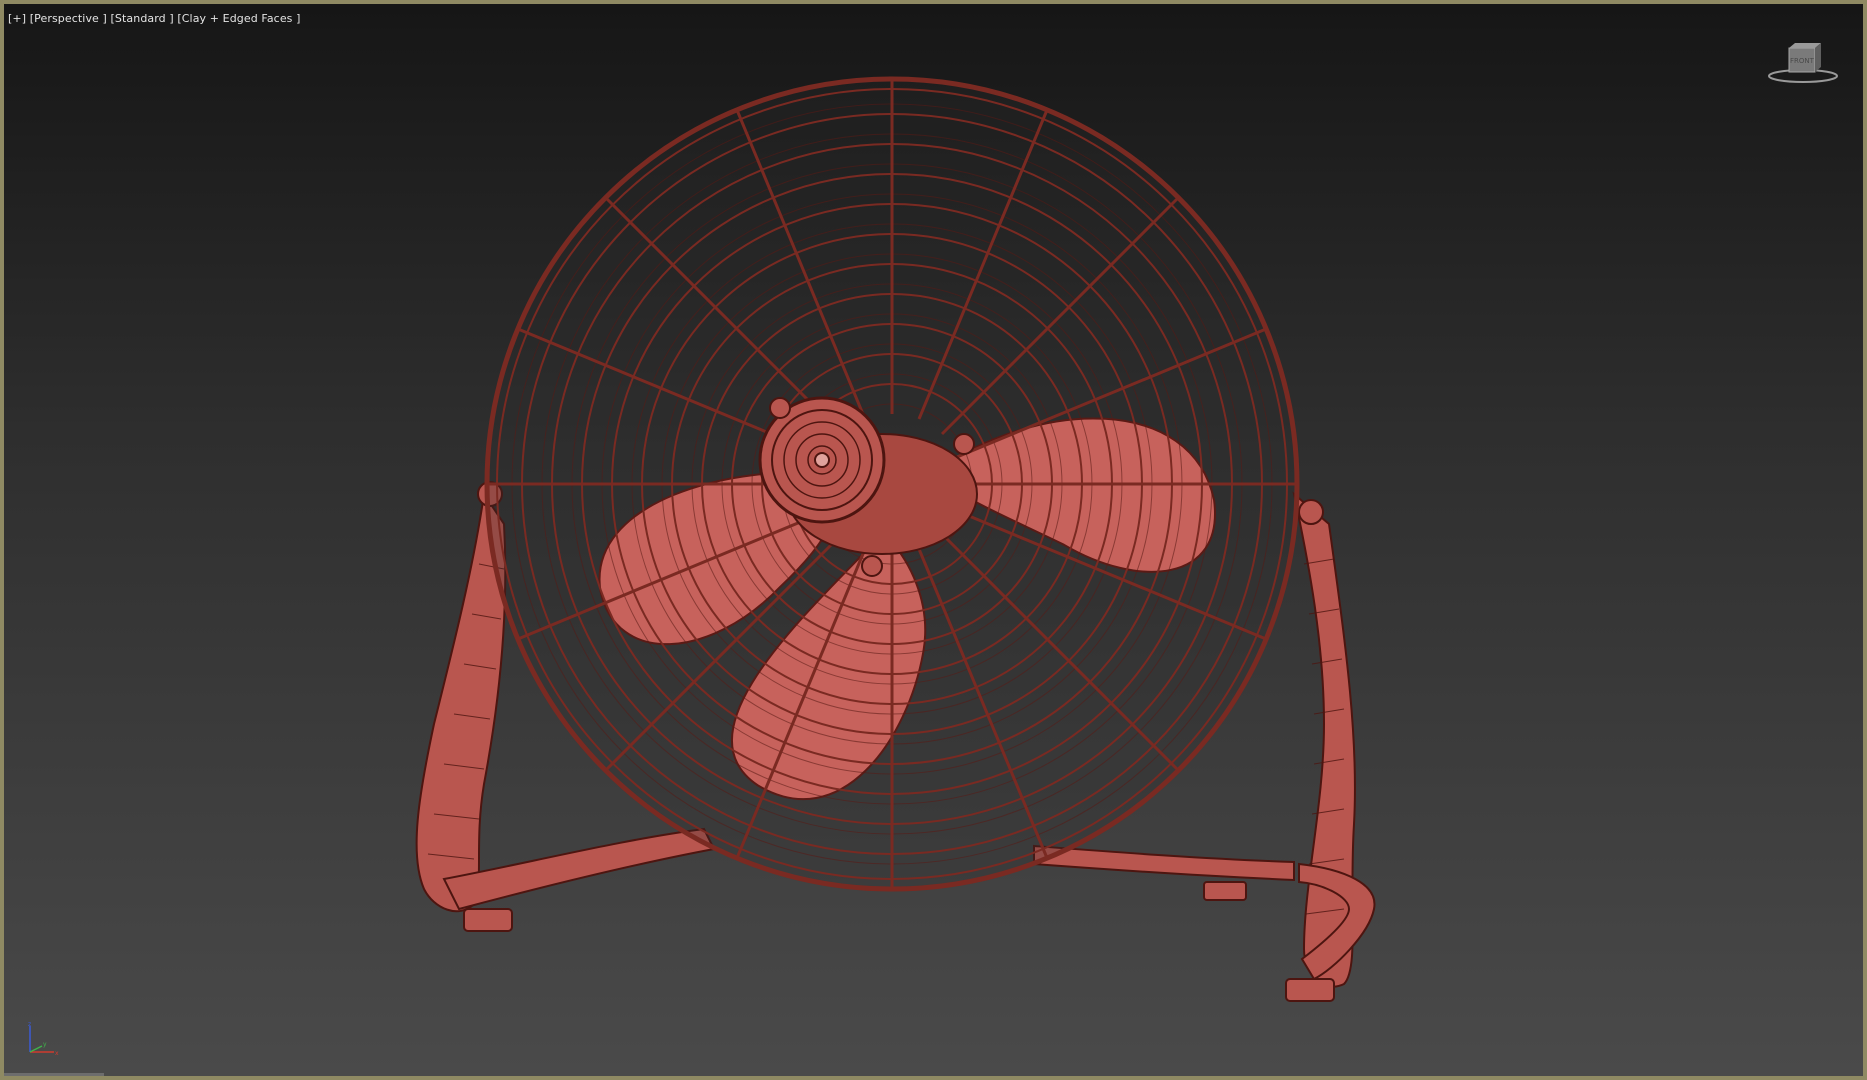 Image resolution: width=1867 pixels, height=1080 pixels. What do you see at coordinates (43, 1039) in the screenshot?
I see `axis-tripod-icon: z x y` at bounding box center [43, 1039].